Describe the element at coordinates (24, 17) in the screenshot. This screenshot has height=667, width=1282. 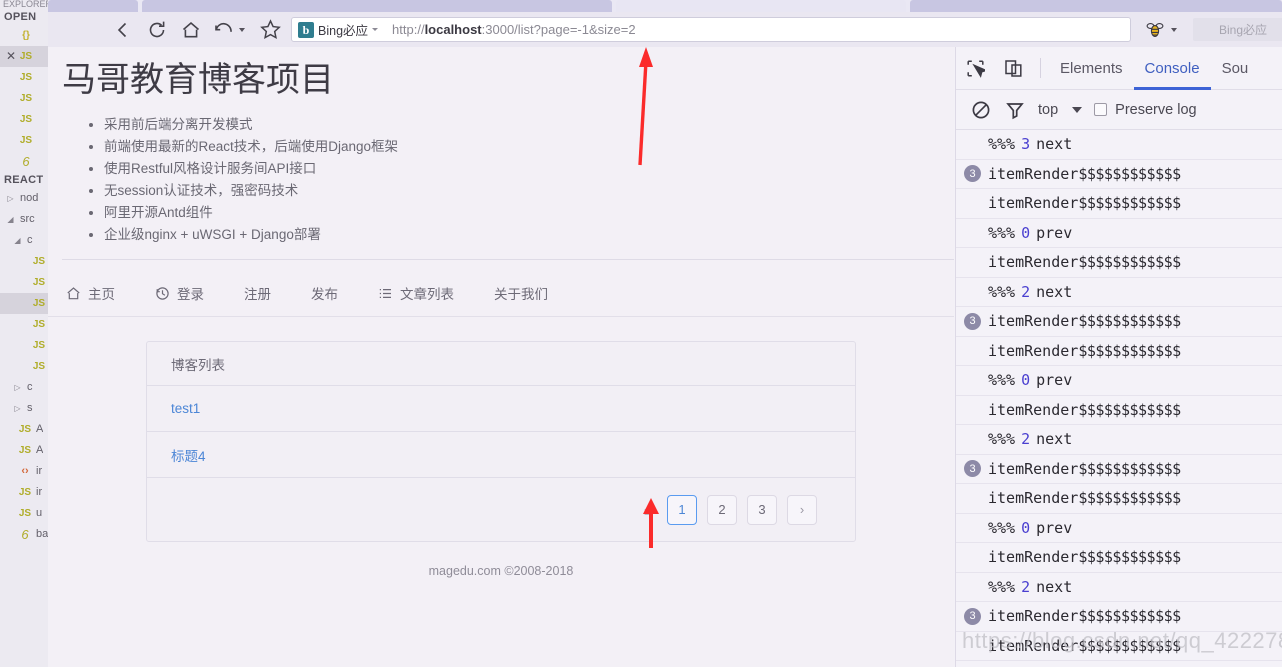
I see `open-editors-header: OPEN` at that location.